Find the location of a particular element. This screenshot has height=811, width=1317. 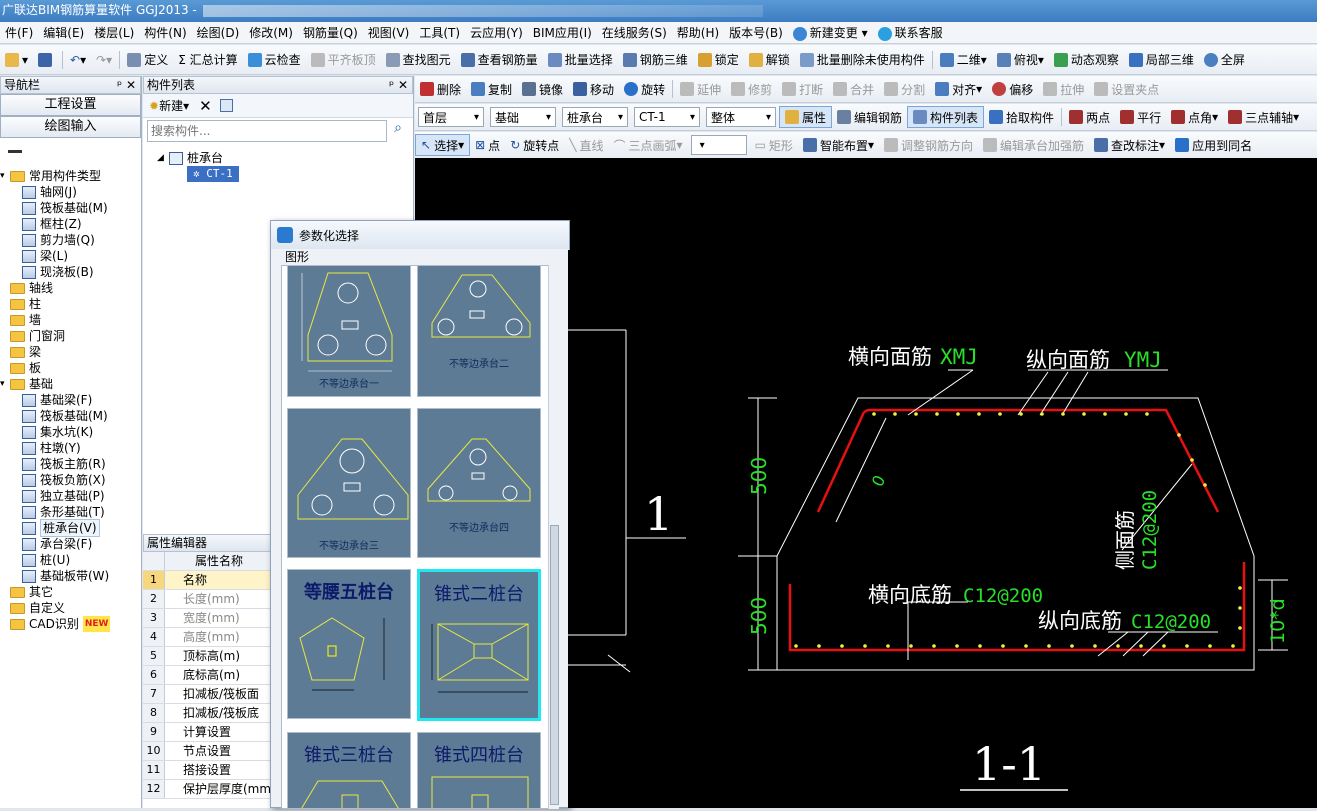

rebar-3d-button: 钢筋三维 is located at coordinates (655, 60).